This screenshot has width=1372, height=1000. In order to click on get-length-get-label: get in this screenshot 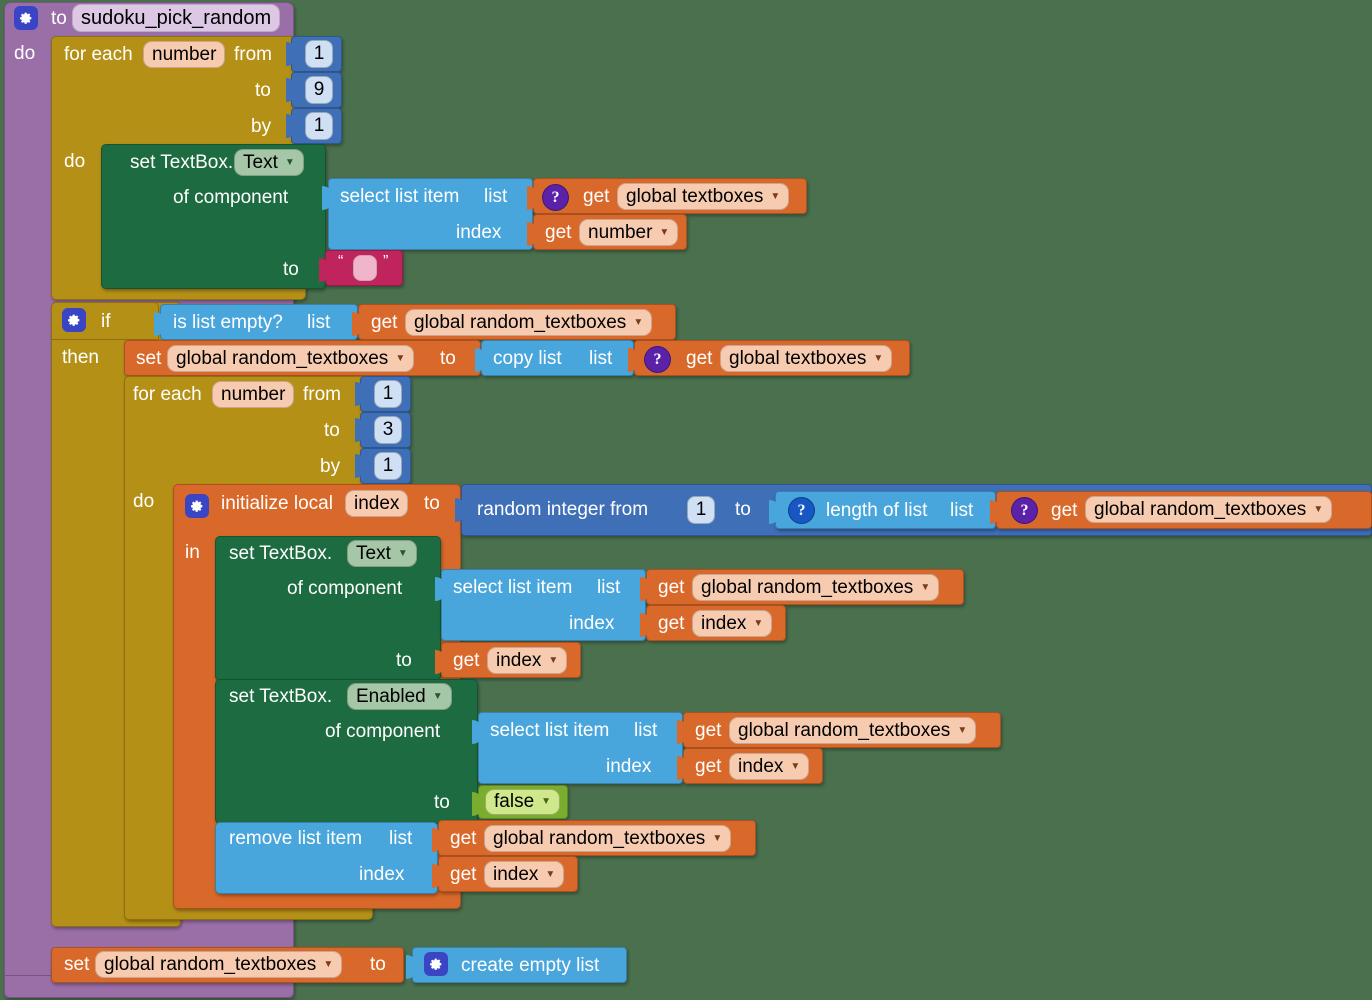, I will do `click(1064, 510)`.